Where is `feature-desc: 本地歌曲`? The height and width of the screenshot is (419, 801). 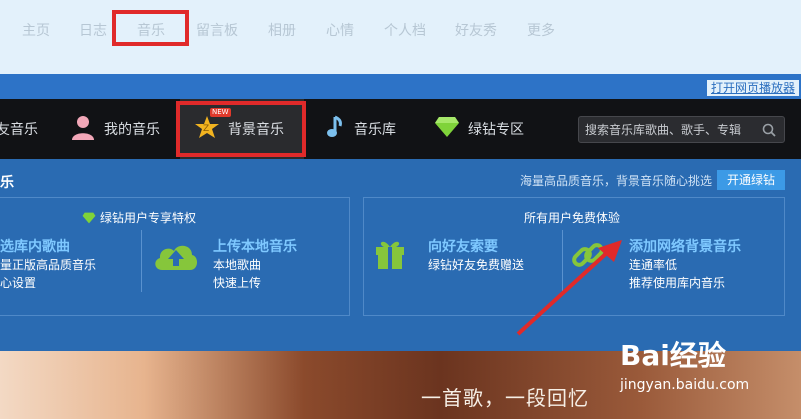
feature-desc: 本地歌曲 is located at coordinates (237, 265).